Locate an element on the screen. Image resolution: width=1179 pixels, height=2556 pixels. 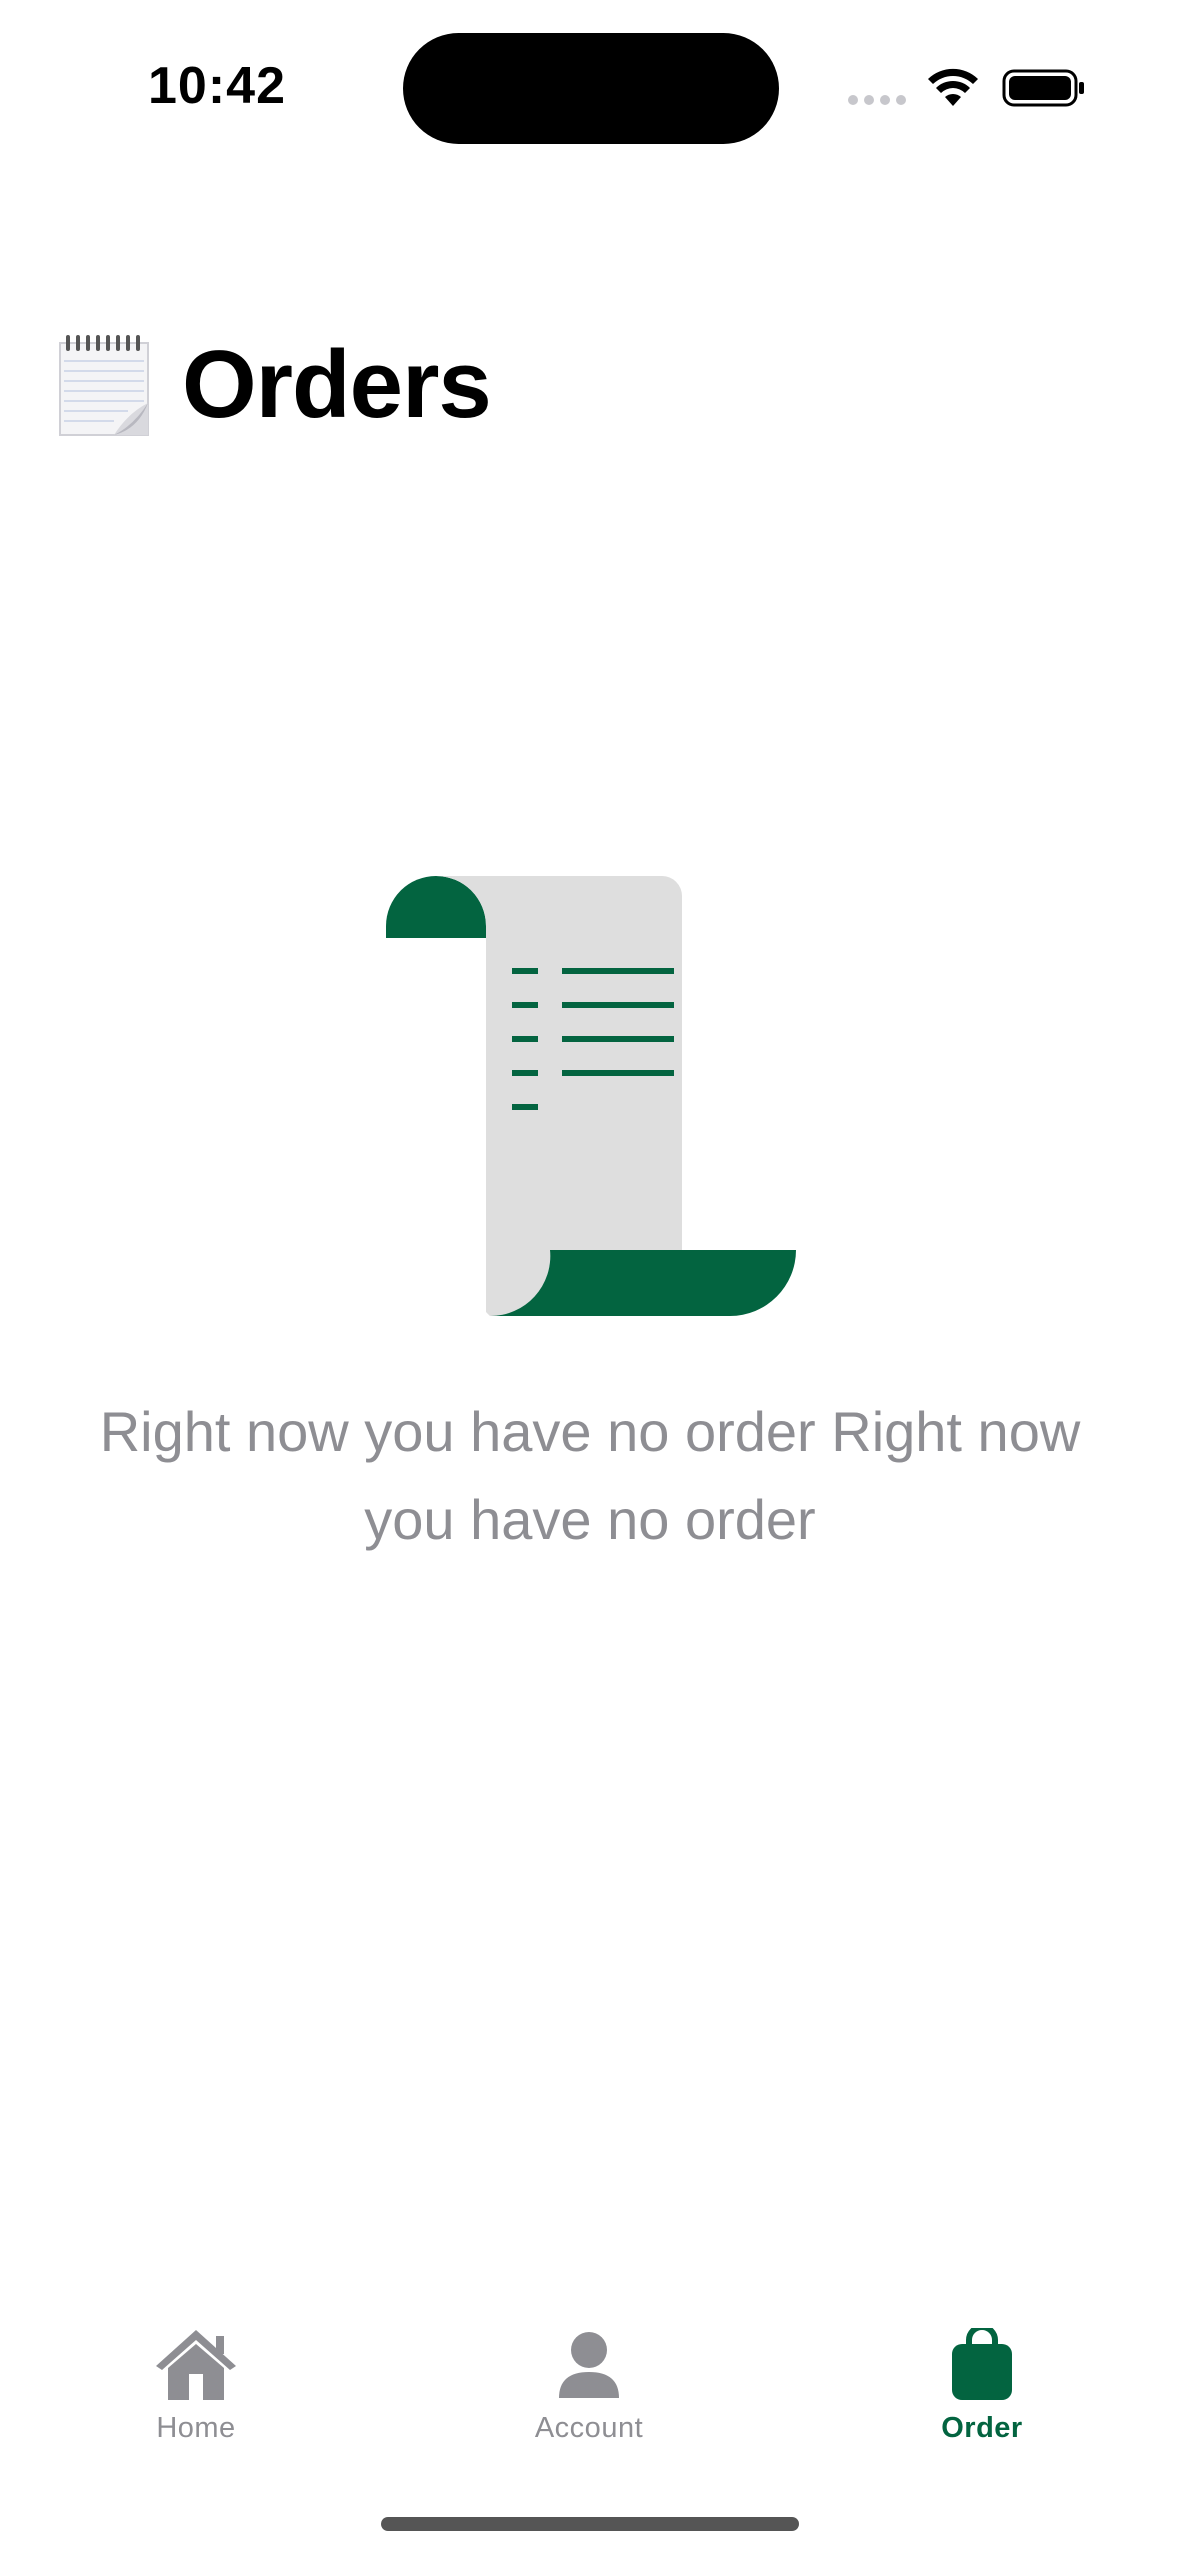
person-icon is located at coordinates (589, 2365).